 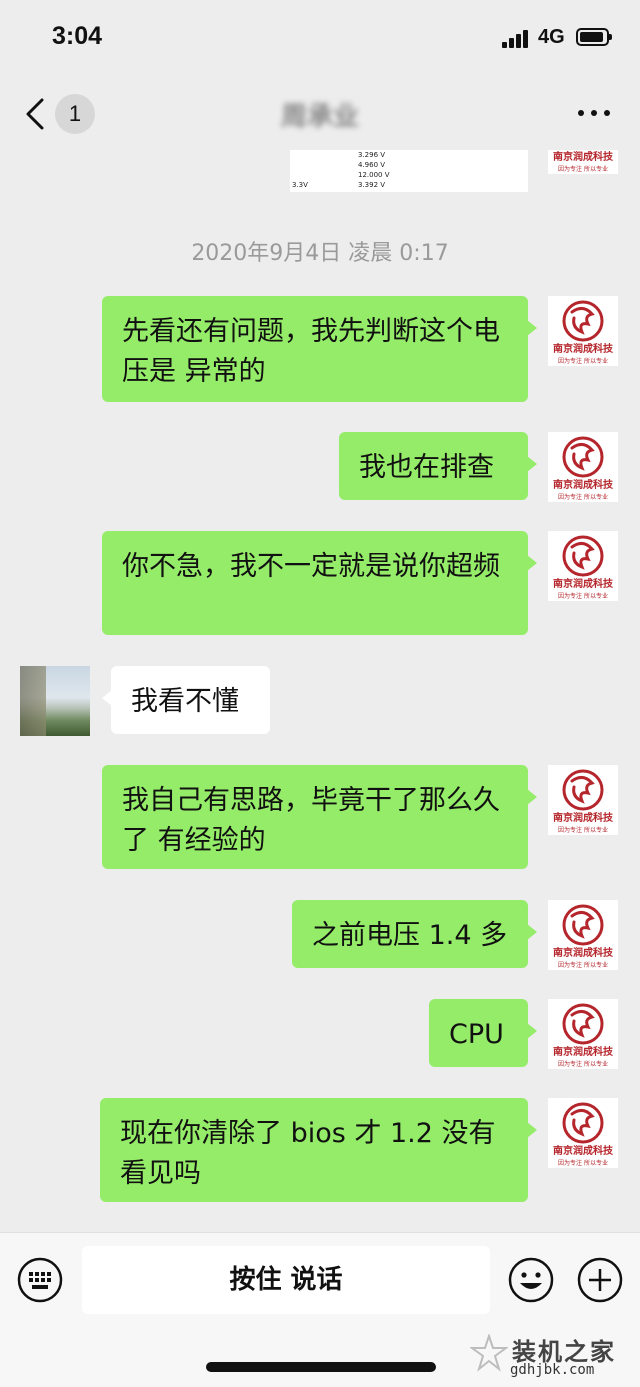 What do you see at coordinates (374, 175) in the screenshot?
I see `snippet-row: 12.000 V` at bounding box center [374, 175].